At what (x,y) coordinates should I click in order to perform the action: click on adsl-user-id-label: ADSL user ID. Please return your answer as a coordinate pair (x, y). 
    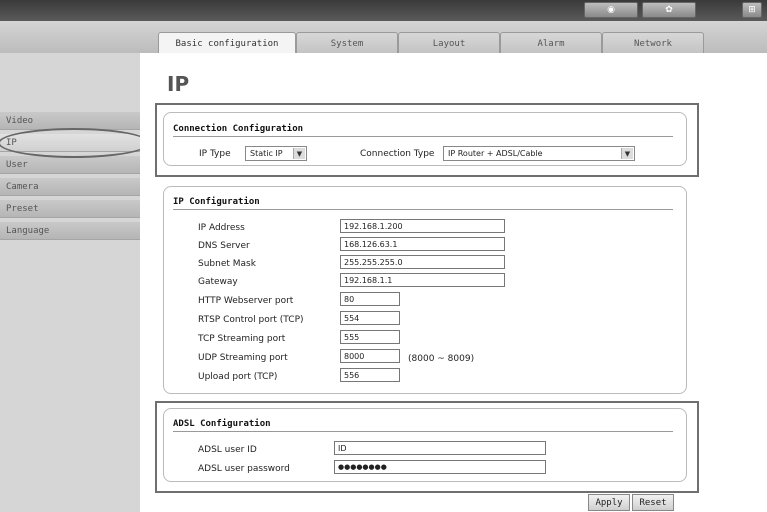
    Looking at the image, I should click on (227, 450).